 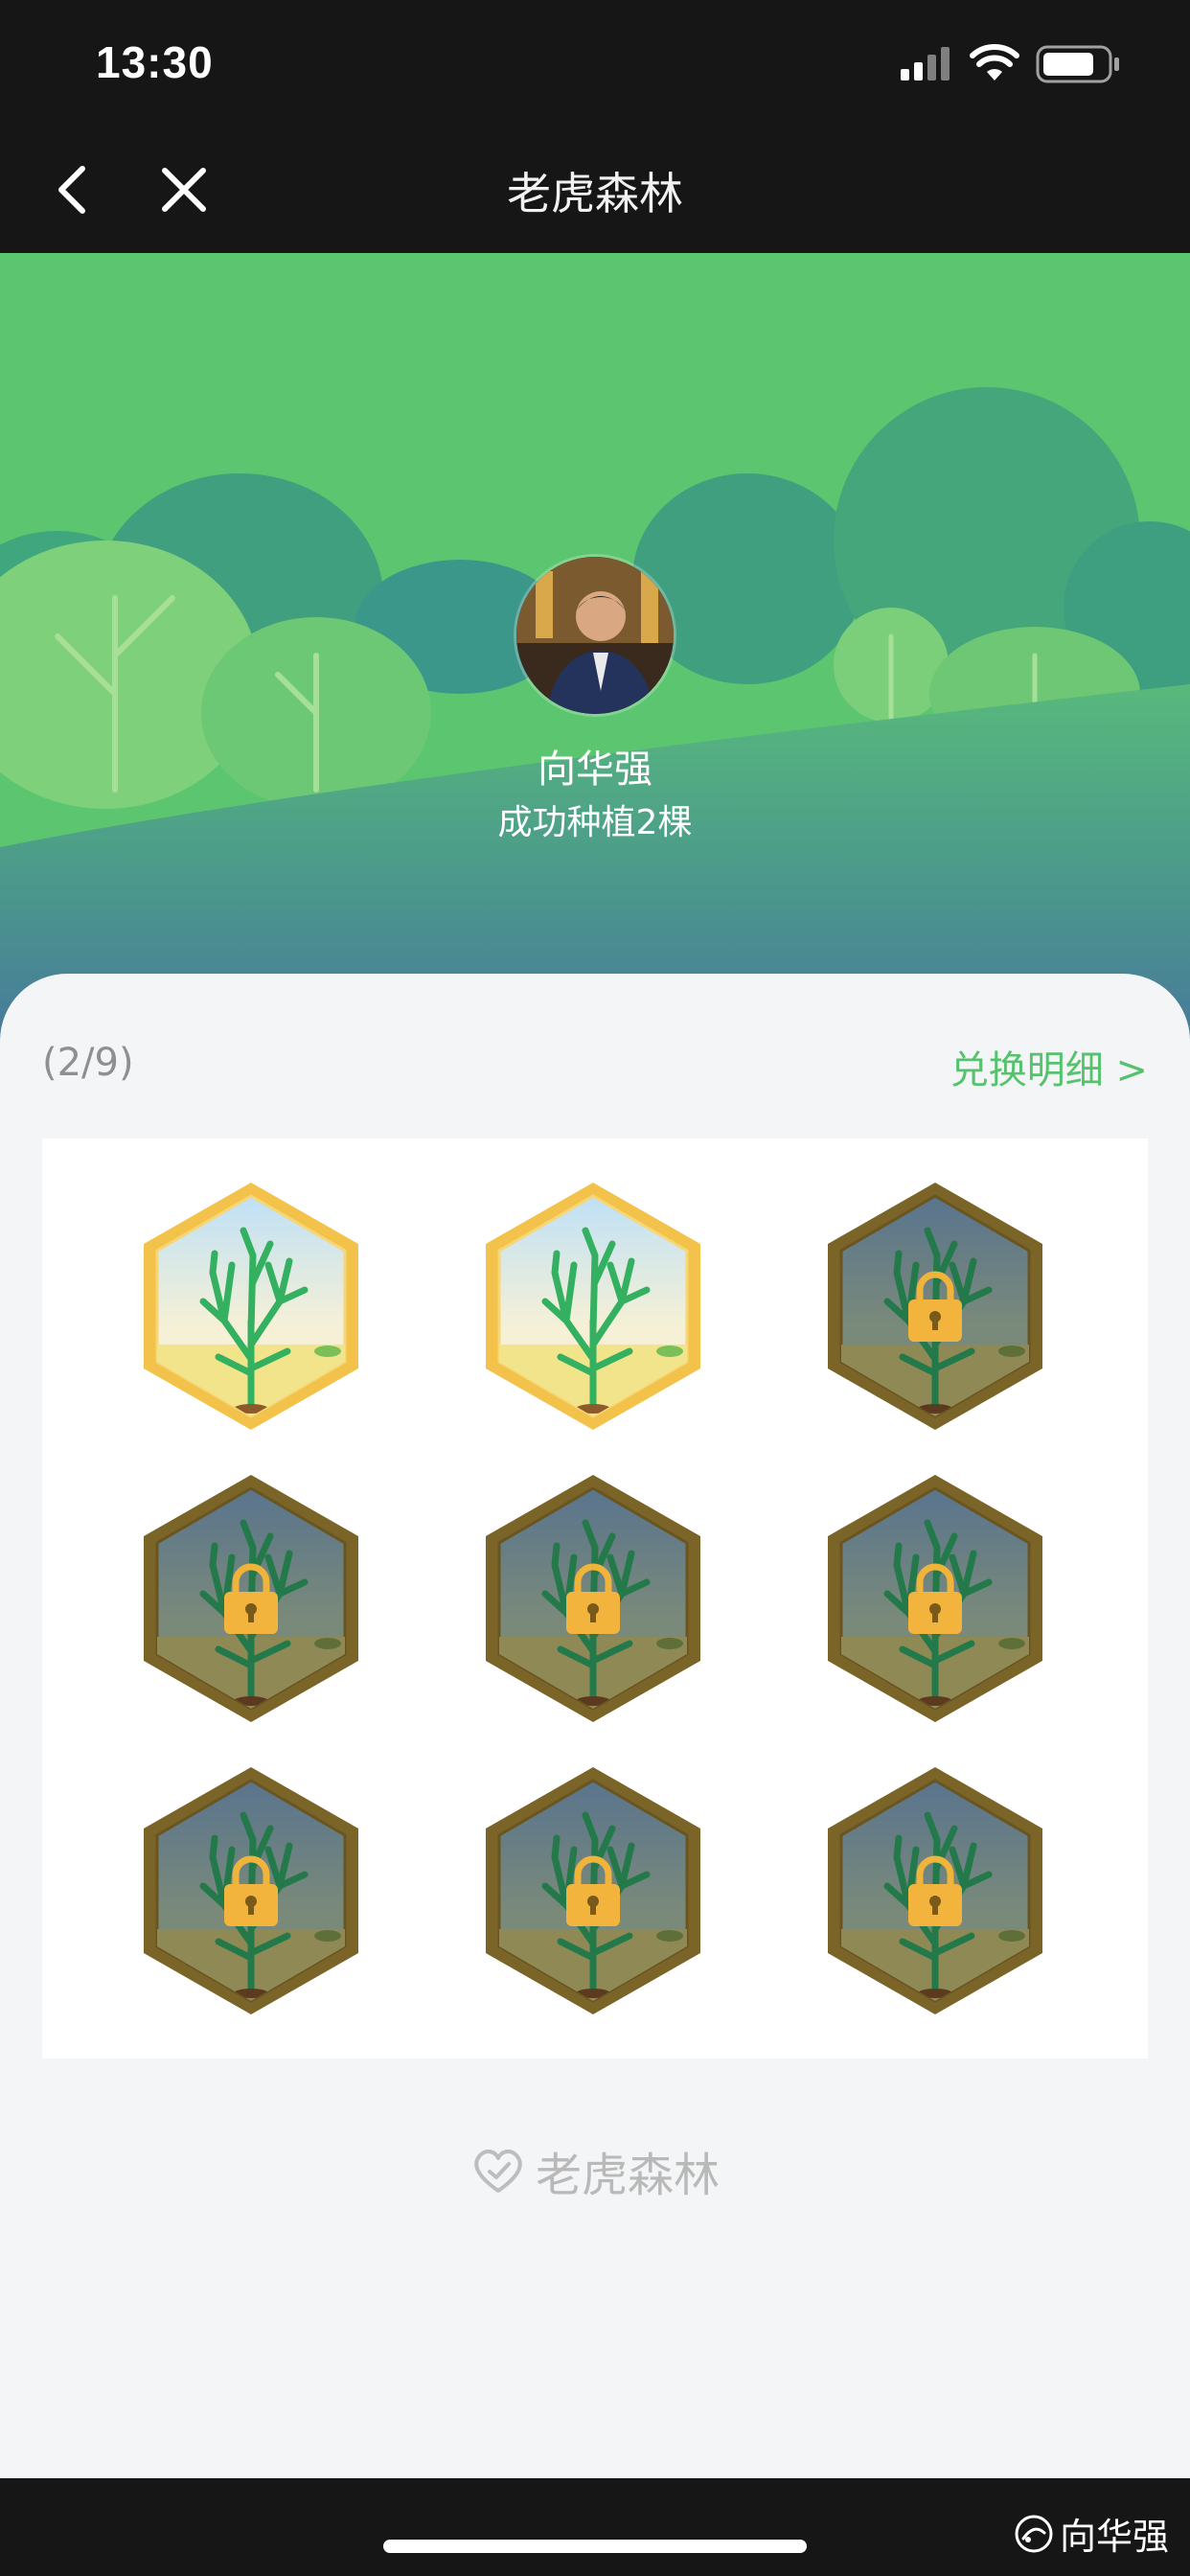 I want to click on nav-bar: 老虎森林, so click(x=595, y=189).